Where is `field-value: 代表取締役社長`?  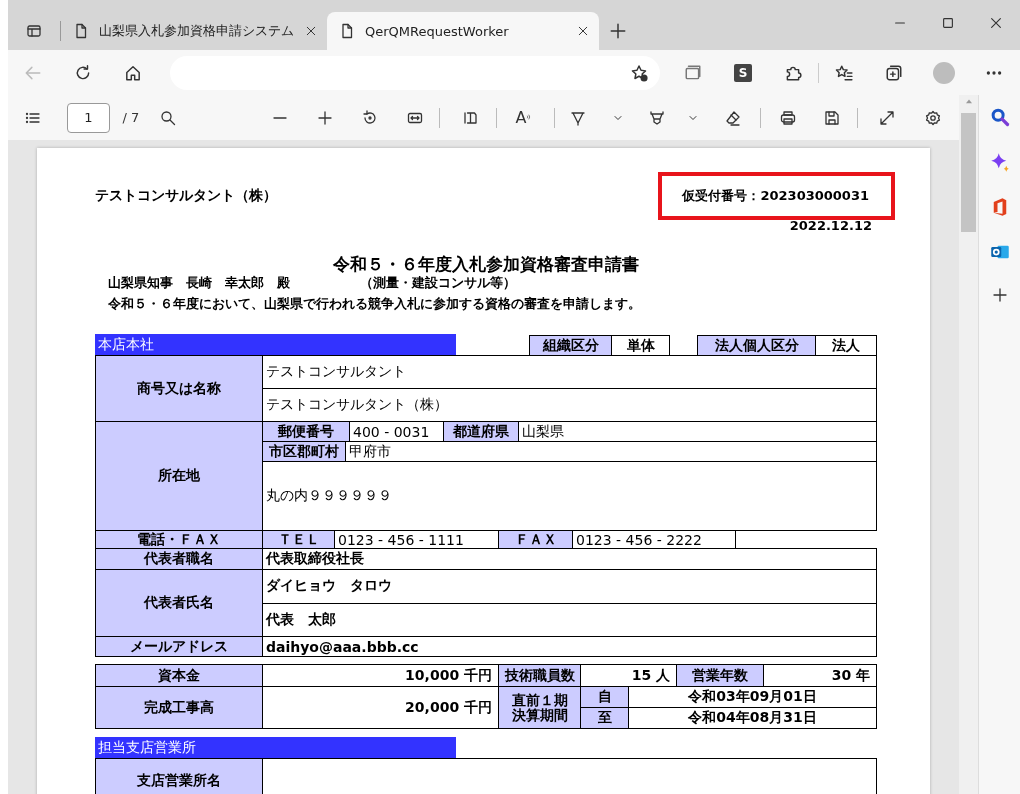 field-value: 代表取締役社長 is located at coordinates (569, 559).